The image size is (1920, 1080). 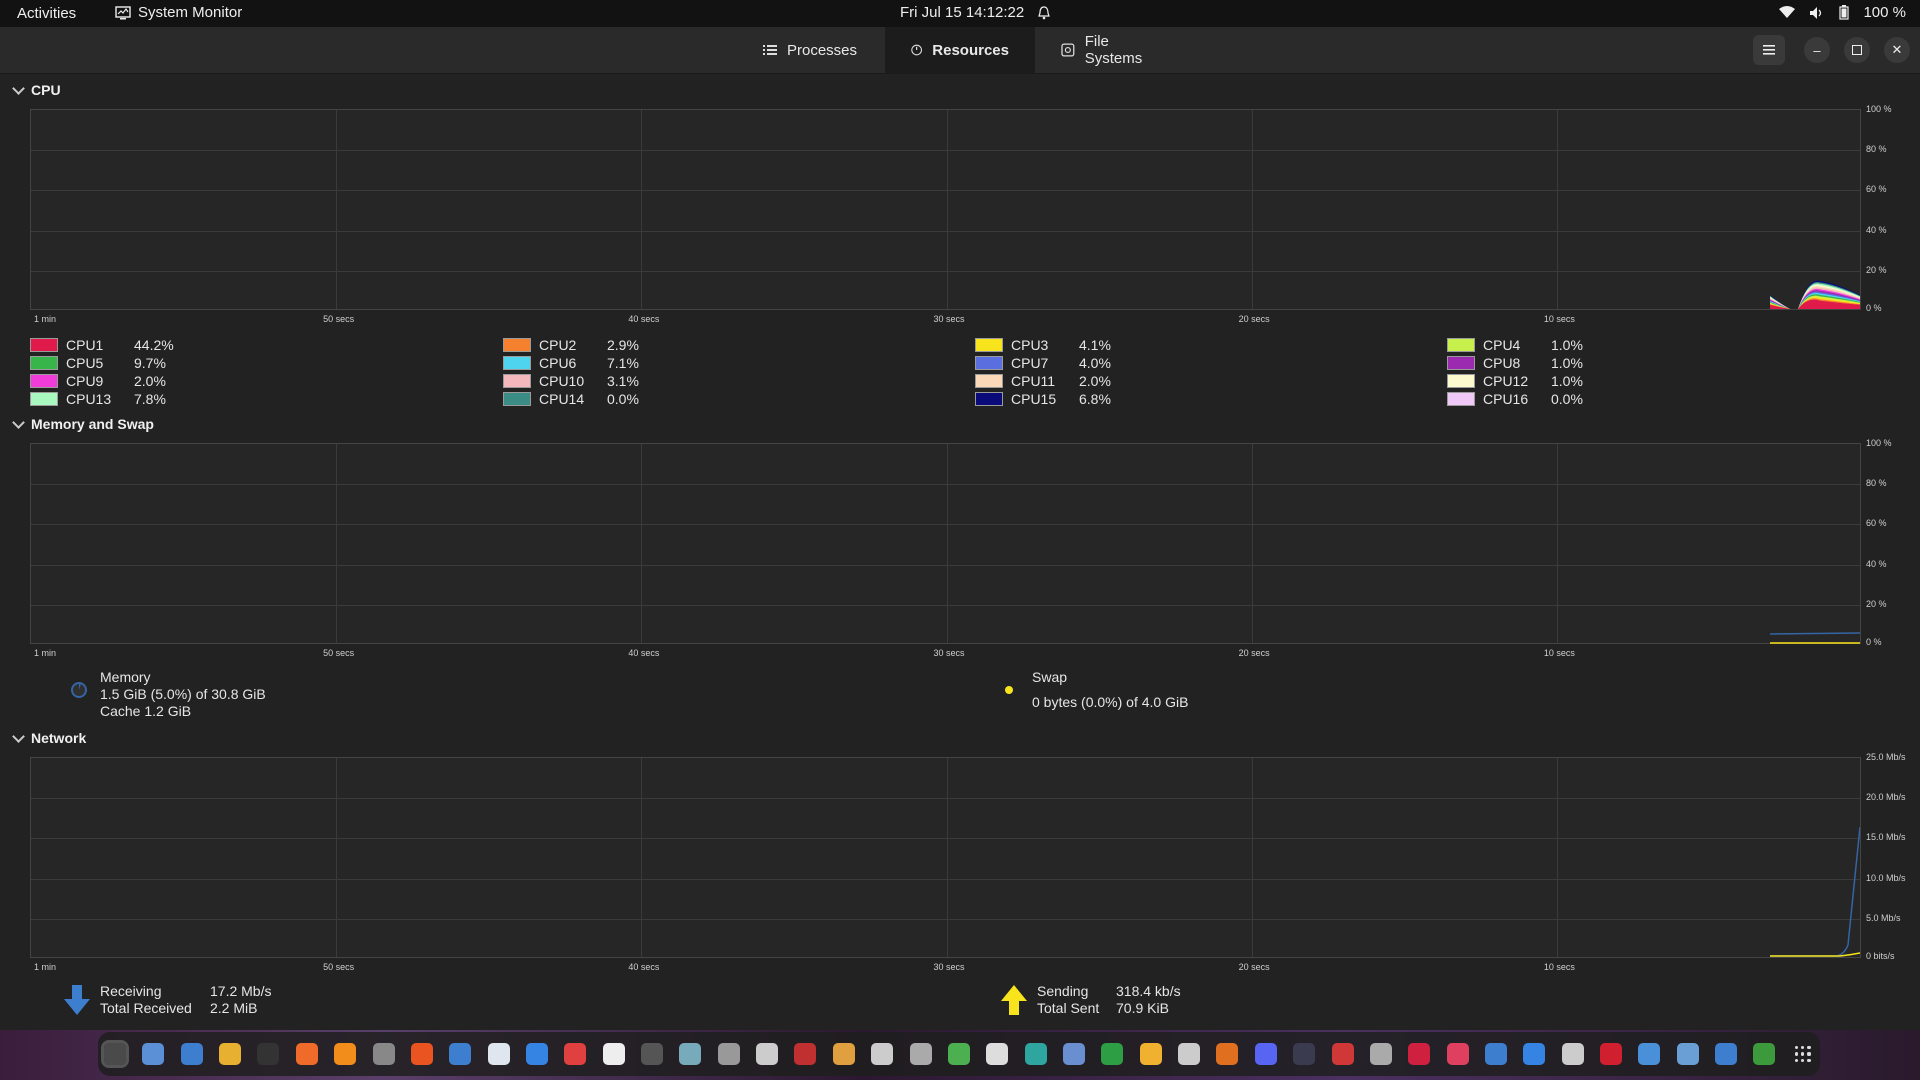 What do you see at coordinates (1050, 677) in the screenshot?
I see `swap-label: Swap` at bounding box center [1050, 677].